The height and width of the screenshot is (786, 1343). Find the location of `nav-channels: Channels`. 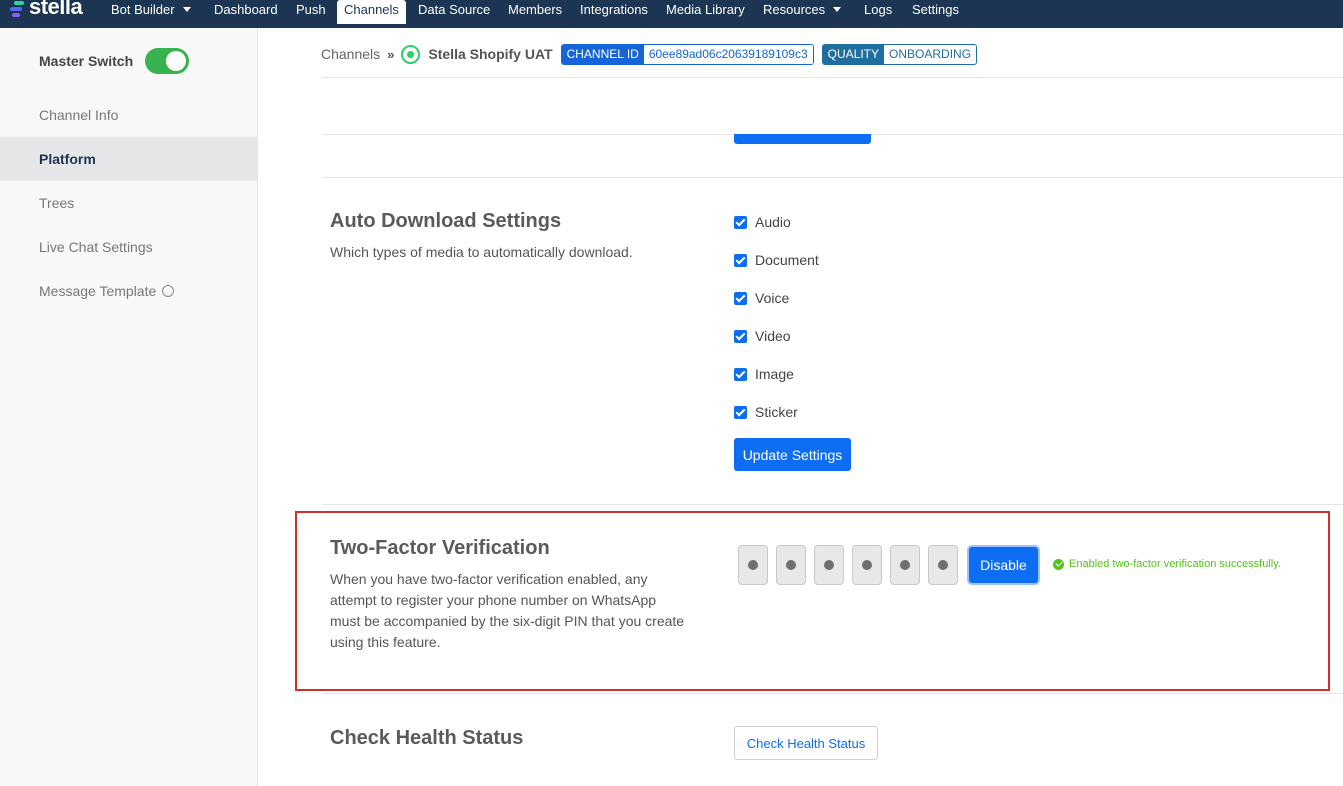

nav-channels: Channels is located at coordinates (371, 12).